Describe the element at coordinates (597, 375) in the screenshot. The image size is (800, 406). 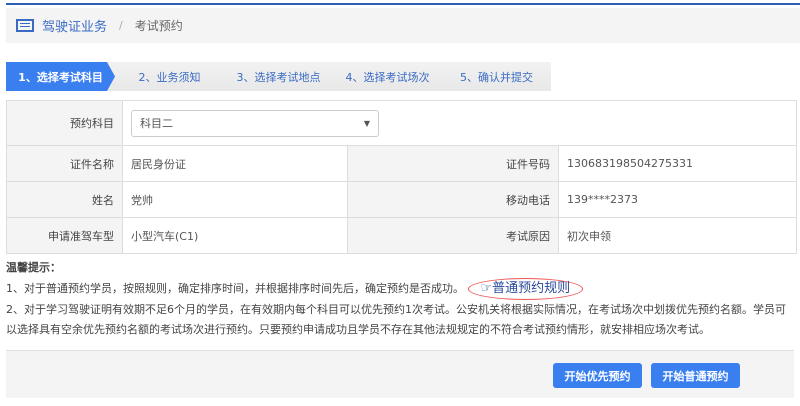
I see `start-priority-booking-button: 开始优先预约` at that location.